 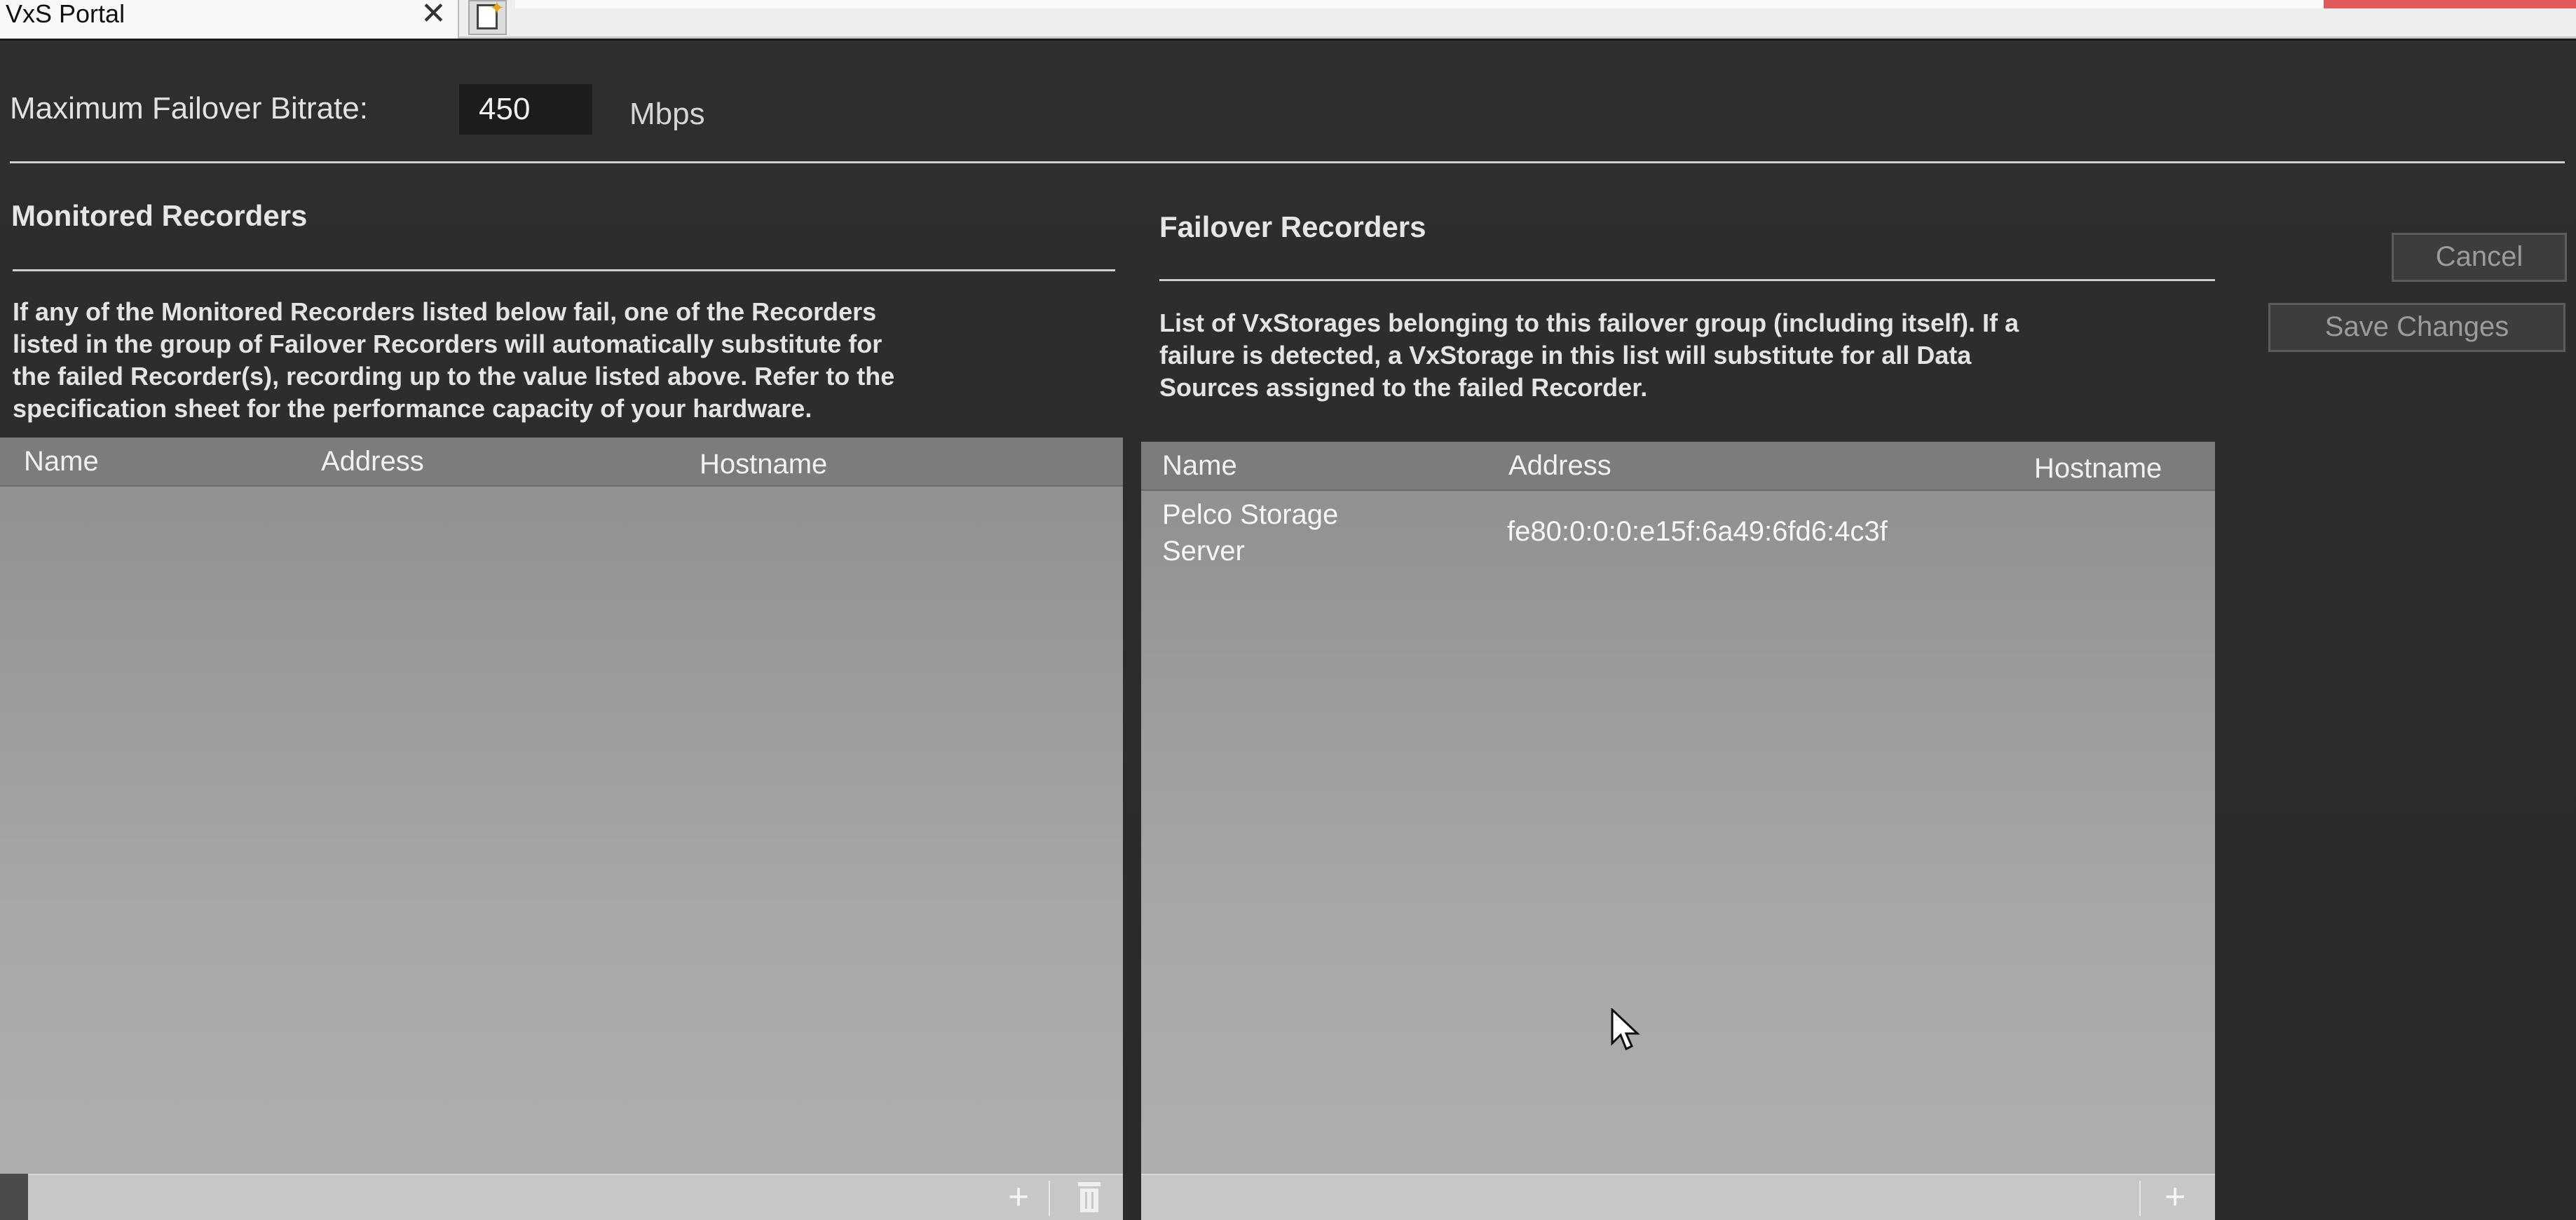 What do you see at coordinates (667, 114) in the screenshot?
I see `bitrate-unit-label: Mbps` at bounding box center [667, 114].